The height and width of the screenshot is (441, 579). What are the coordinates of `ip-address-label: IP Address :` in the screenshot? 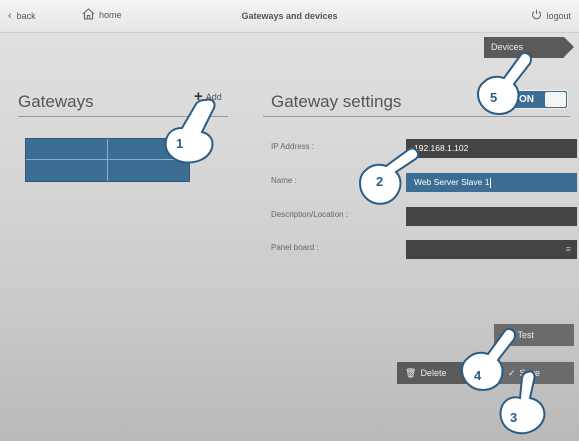 It's located at (292, 146).